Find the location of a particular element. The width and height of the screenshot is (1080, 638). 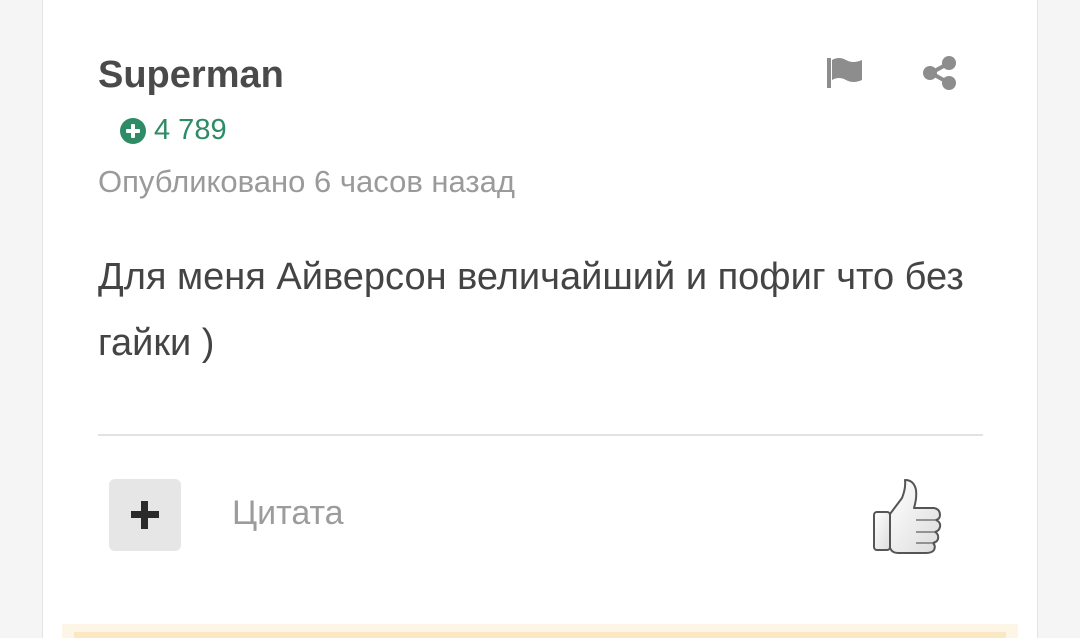

plus-circle-icon is located at coordinates (133, 130).